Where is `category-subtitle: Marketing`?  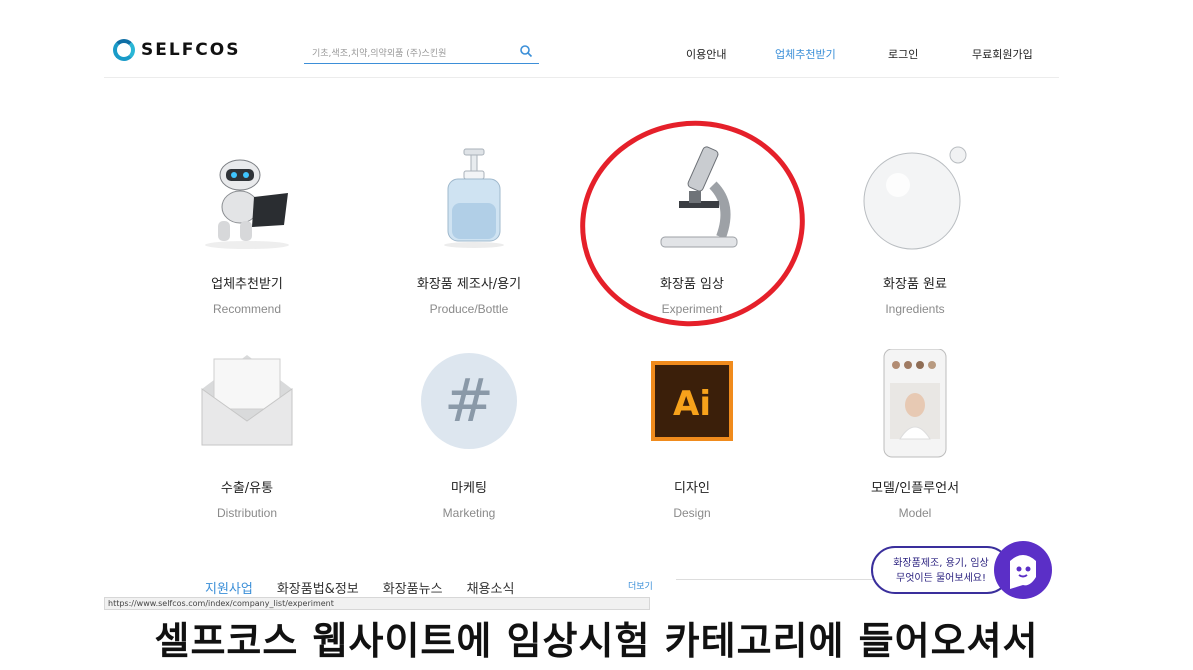 category-subtitle: Marketing is located at coordinates (469, 513).